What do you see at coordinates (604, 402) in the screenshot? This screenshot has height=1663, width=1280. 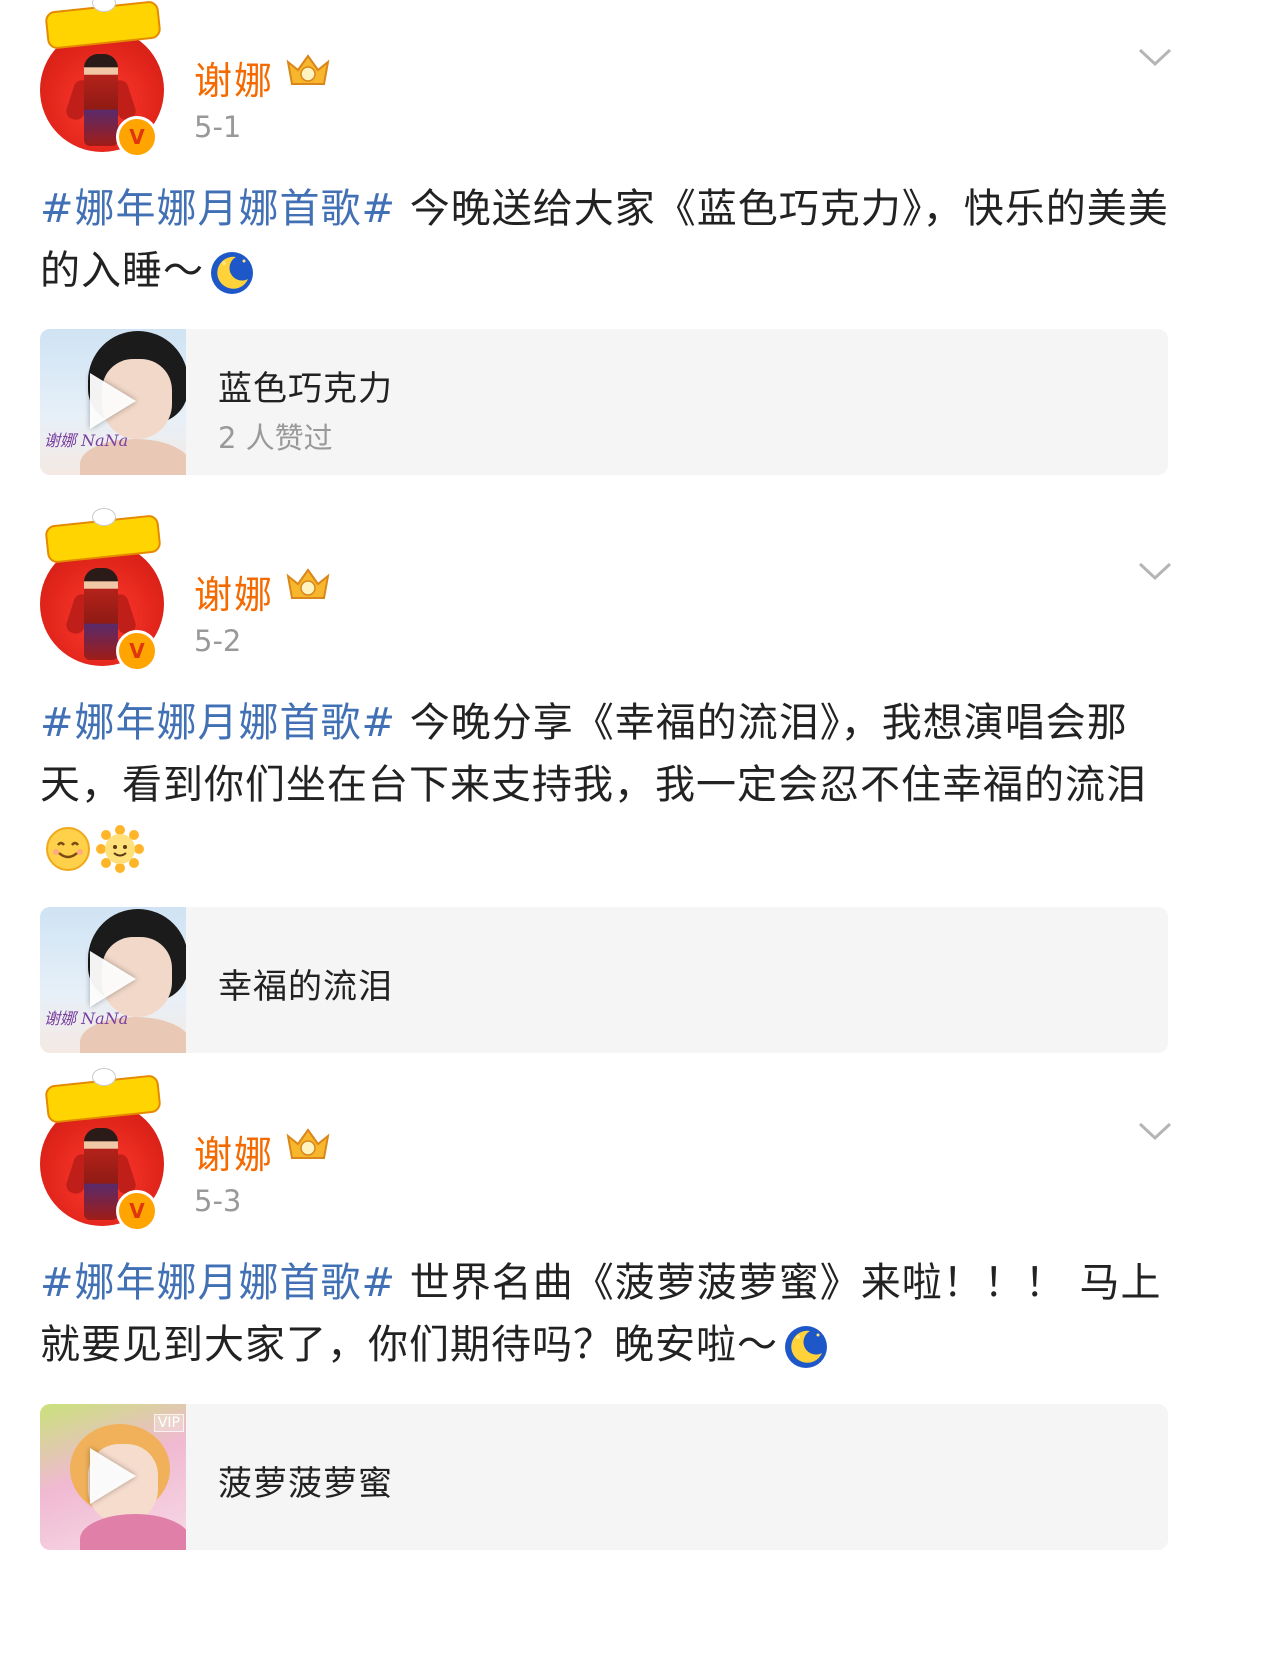 I see `music-card: 谢娜 NaNa 蓝色巧克力 2 人赞过` at bounding box center [604, 402].